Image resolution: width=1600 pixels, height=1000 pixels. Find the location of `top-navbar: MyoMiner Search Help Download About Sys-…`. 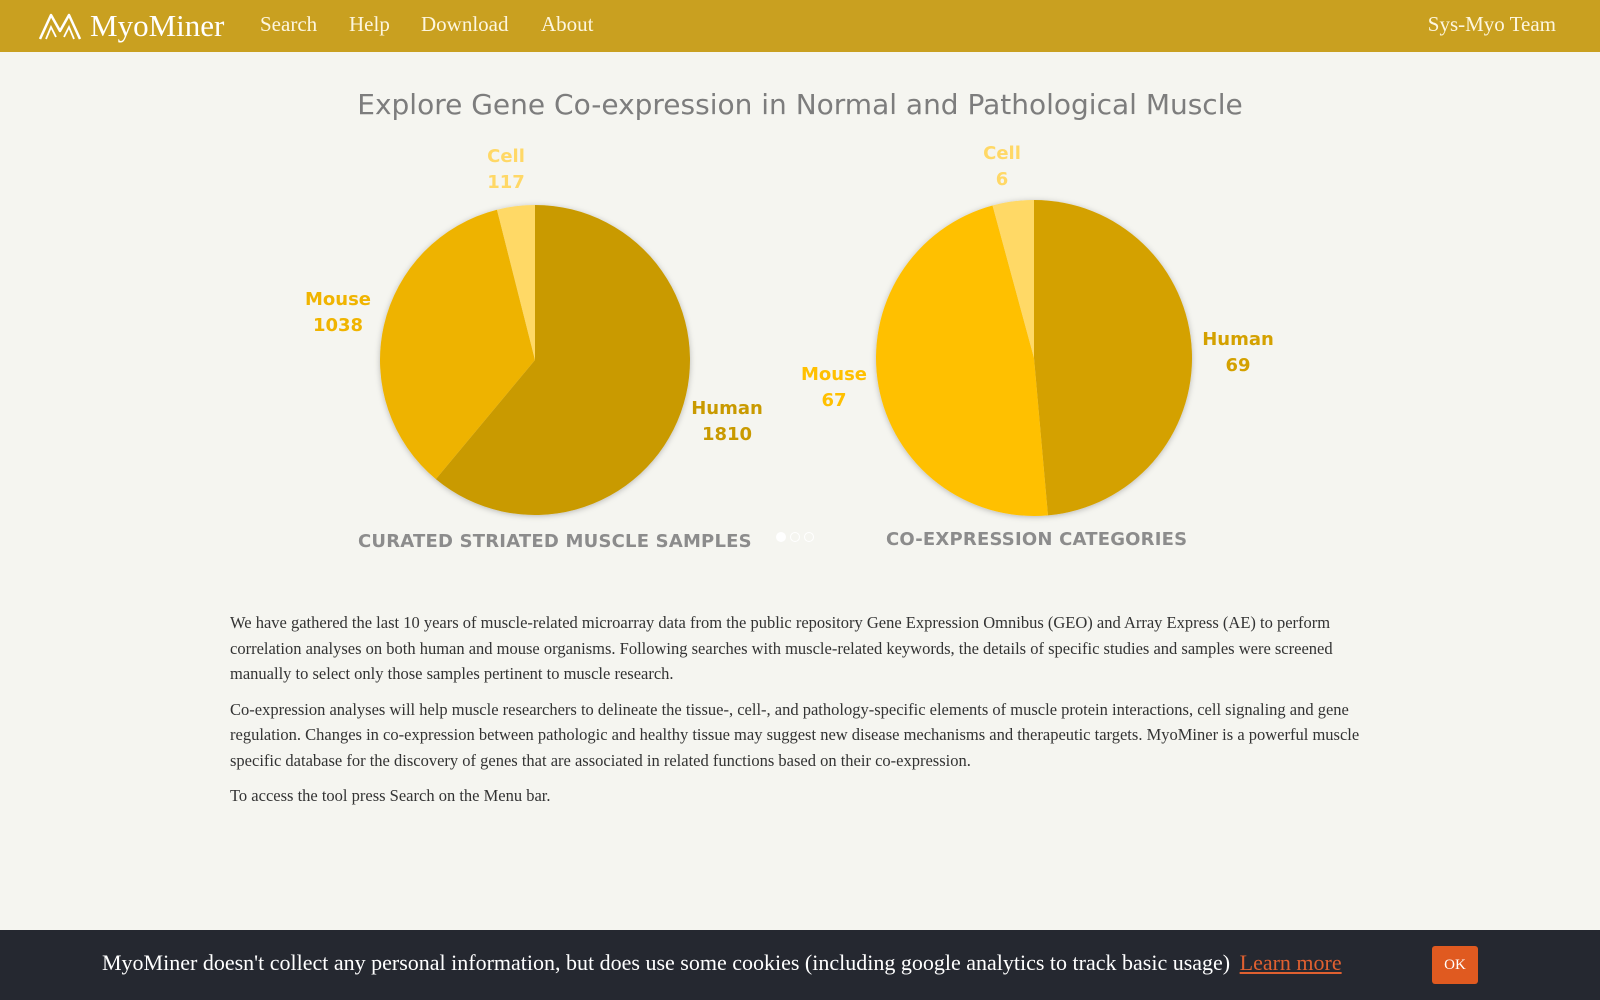

top-navbar: MyoMiner Search Help Download About Sys-… is located at coordinates (800, 26).